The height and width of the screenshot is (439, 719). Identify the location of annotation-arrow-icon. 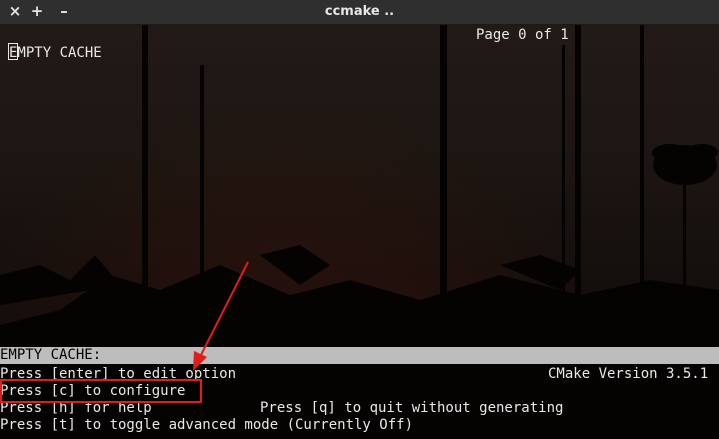
(221, 316).